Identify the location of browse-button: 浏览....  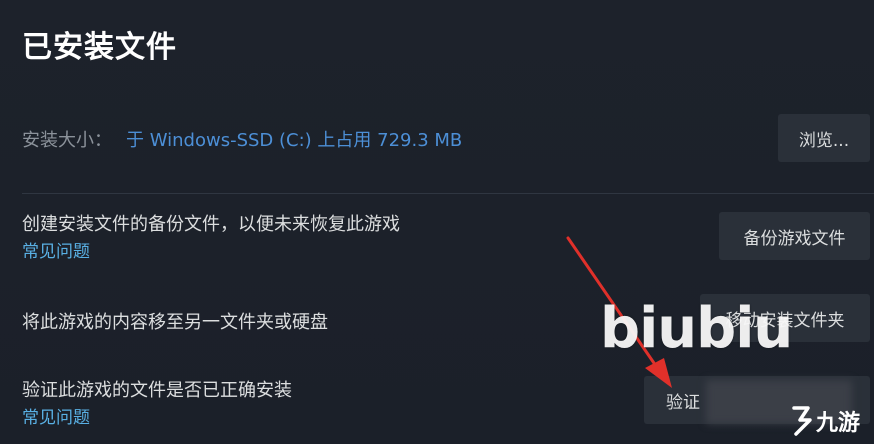
(824, 138).